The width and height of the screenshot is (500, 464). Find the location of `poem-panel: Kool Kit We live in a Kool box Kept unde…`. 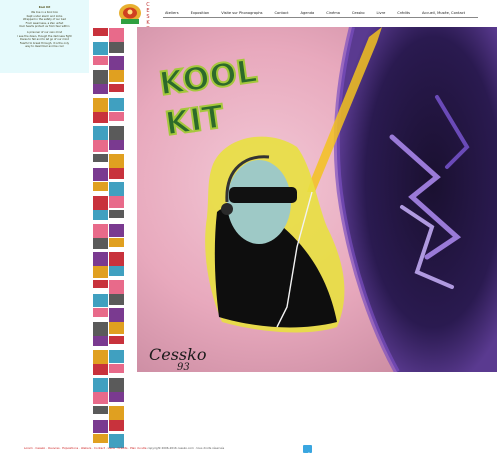

poem-panel: Kool Kit We live in a Kool box Kept unde… is located at coordinates (44, 36).